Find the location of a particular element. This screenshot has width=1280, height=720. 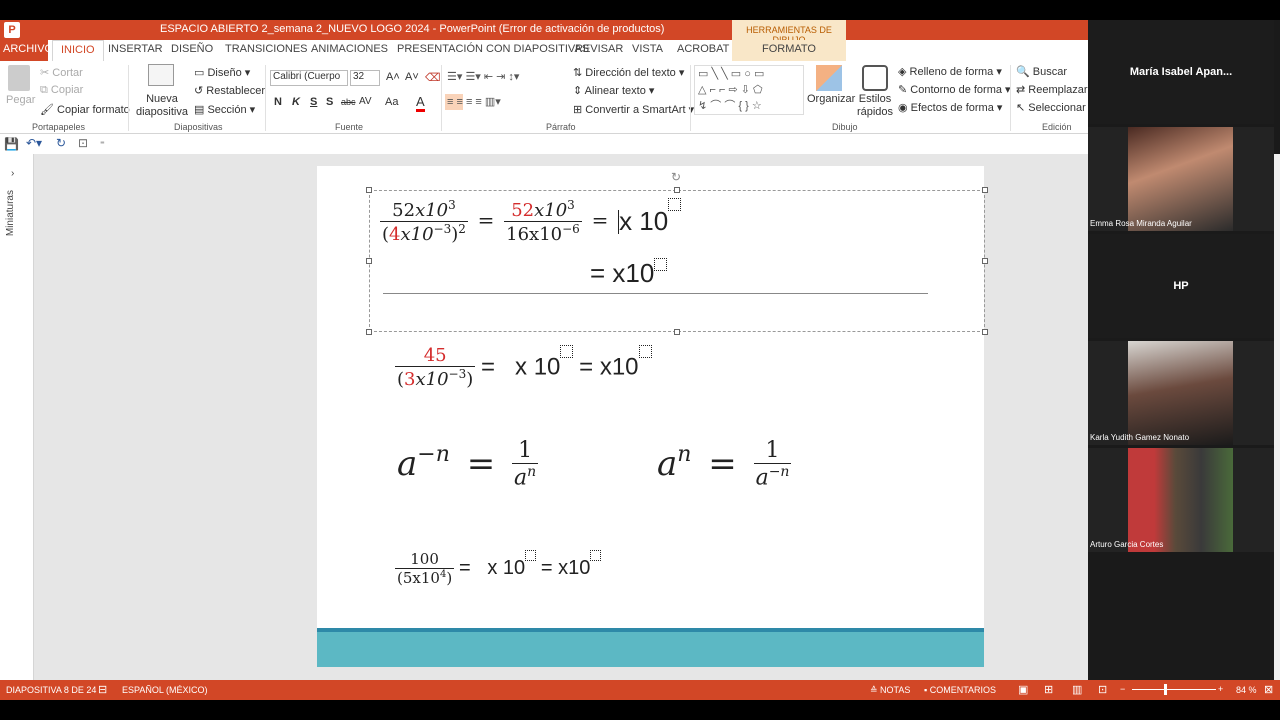

slideshow-icon: ⊡ is located at coordinates (1102, 689).